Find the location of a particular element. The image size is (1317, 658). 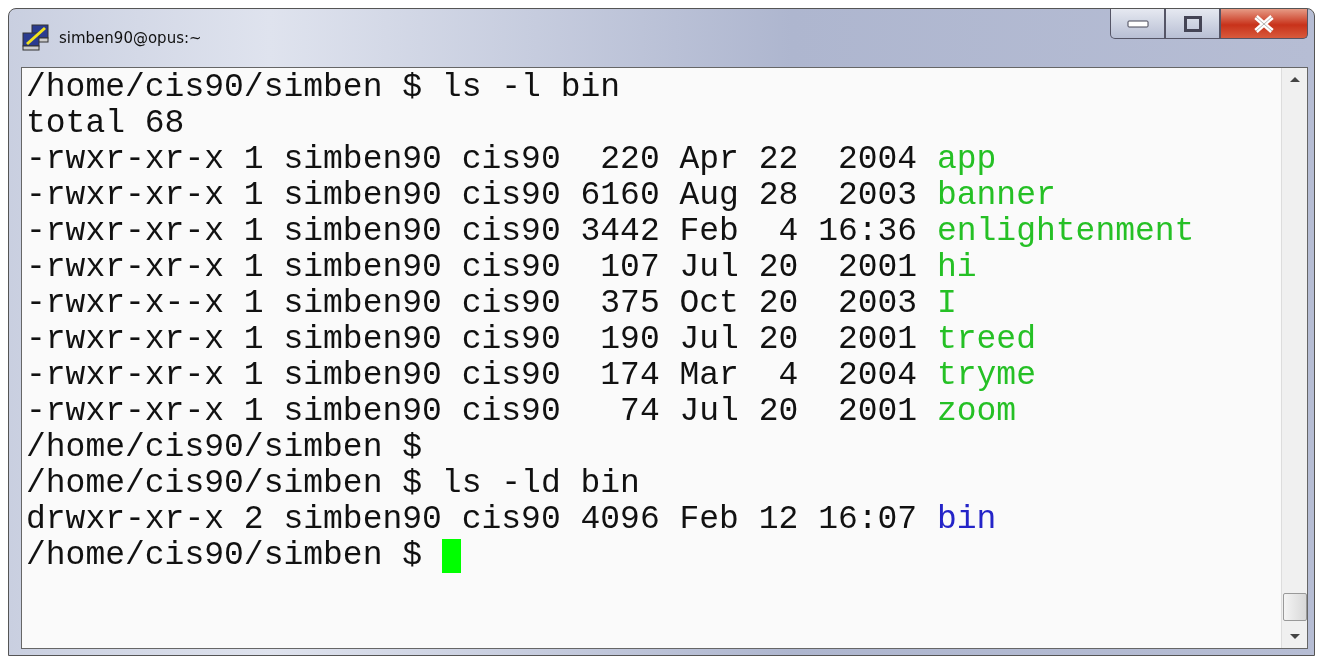

terminal-text: -rwxr-xr-x 1 simben90 cis90 190 Jul 20 2001 is located at coordinates (472, 340).